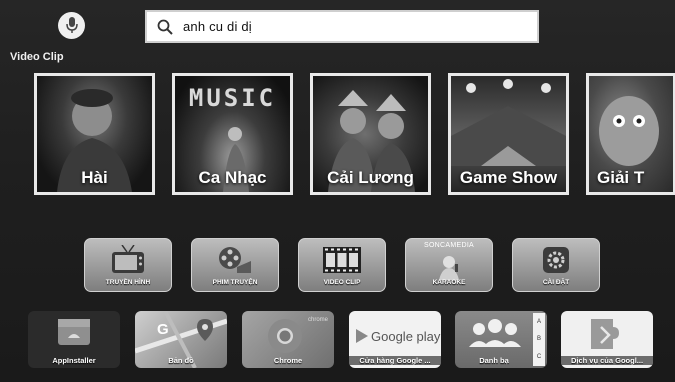  What do you see at coordinates (342, 260) in the screenshot?
I see `film-strip-icon` at bounding box center [342, 260].